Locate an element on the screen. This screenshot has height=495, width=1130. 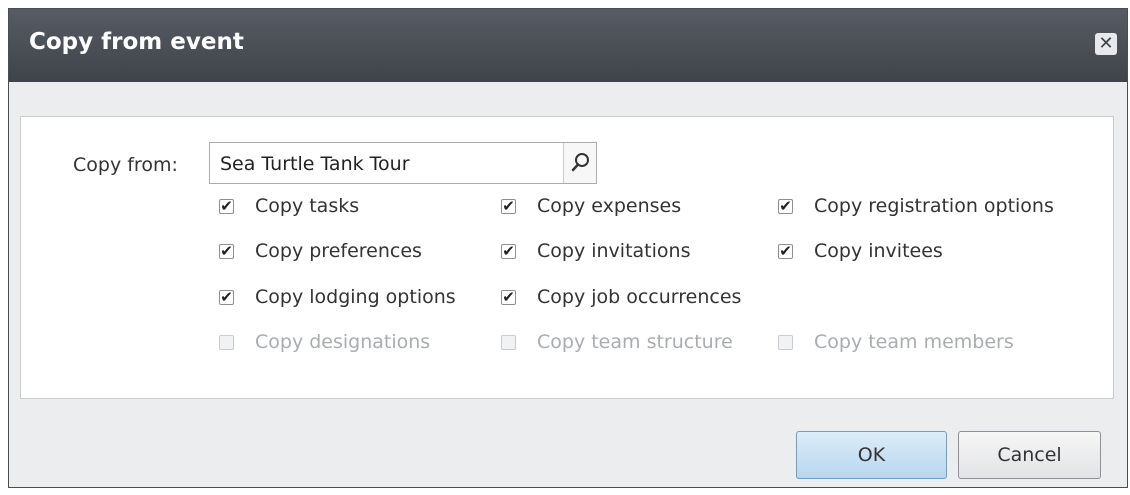
option-label: Copy team structure is located at coordinates (635, 342).